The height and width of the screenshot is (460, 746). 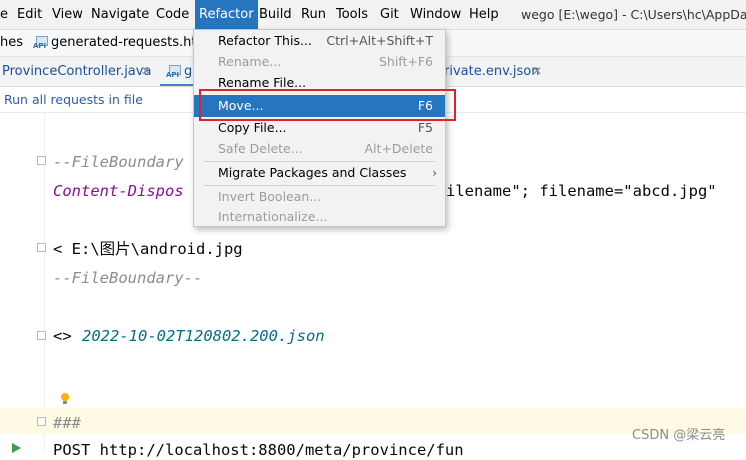 What do you see at coordinates (389, 14) in the screenshot?
I see `menu-git: Git` at bounding box center [389, 14].